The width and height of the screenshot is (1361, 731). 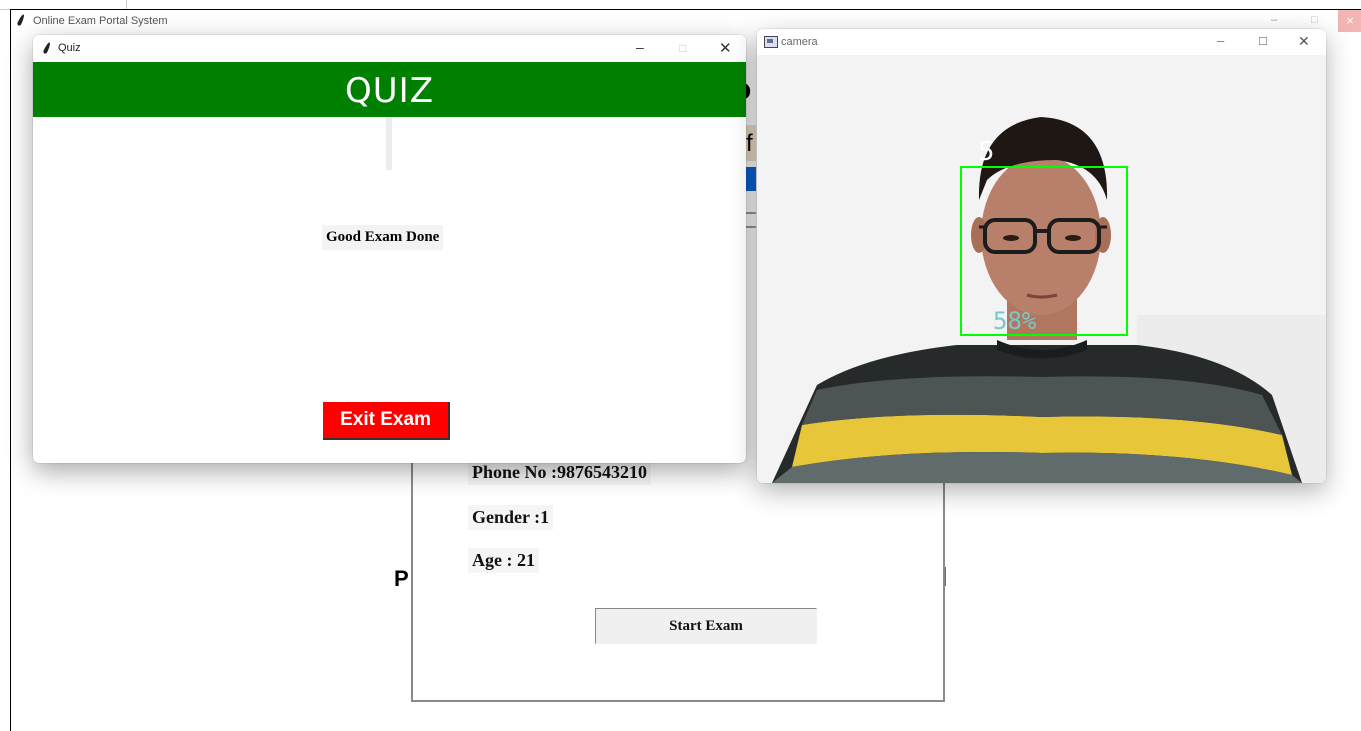 I want to click on face-confidence-label: 58%, so click(x=1015, y=321).